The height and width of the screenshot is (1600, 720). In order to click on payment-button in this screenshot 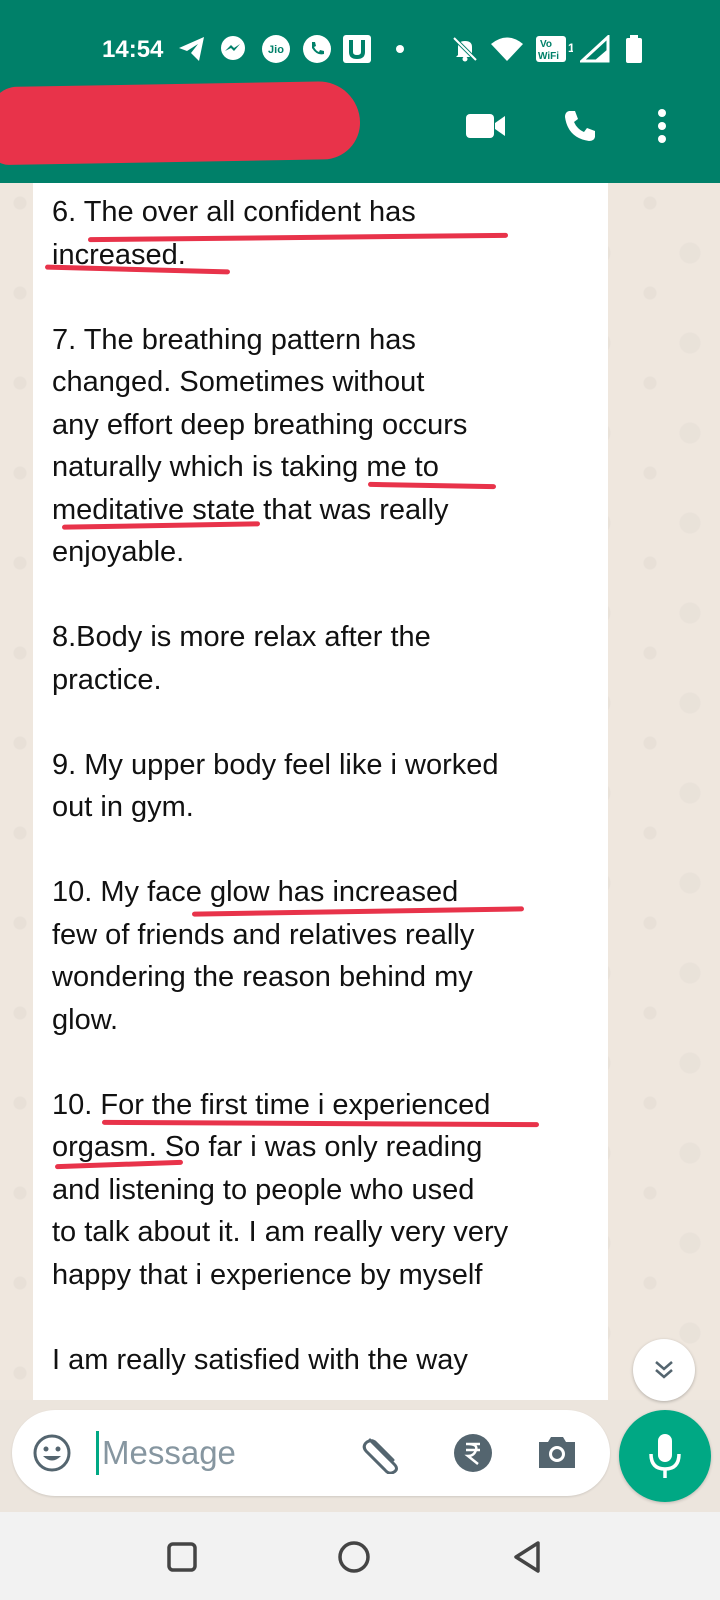, I will do `click(473, 1455)`.